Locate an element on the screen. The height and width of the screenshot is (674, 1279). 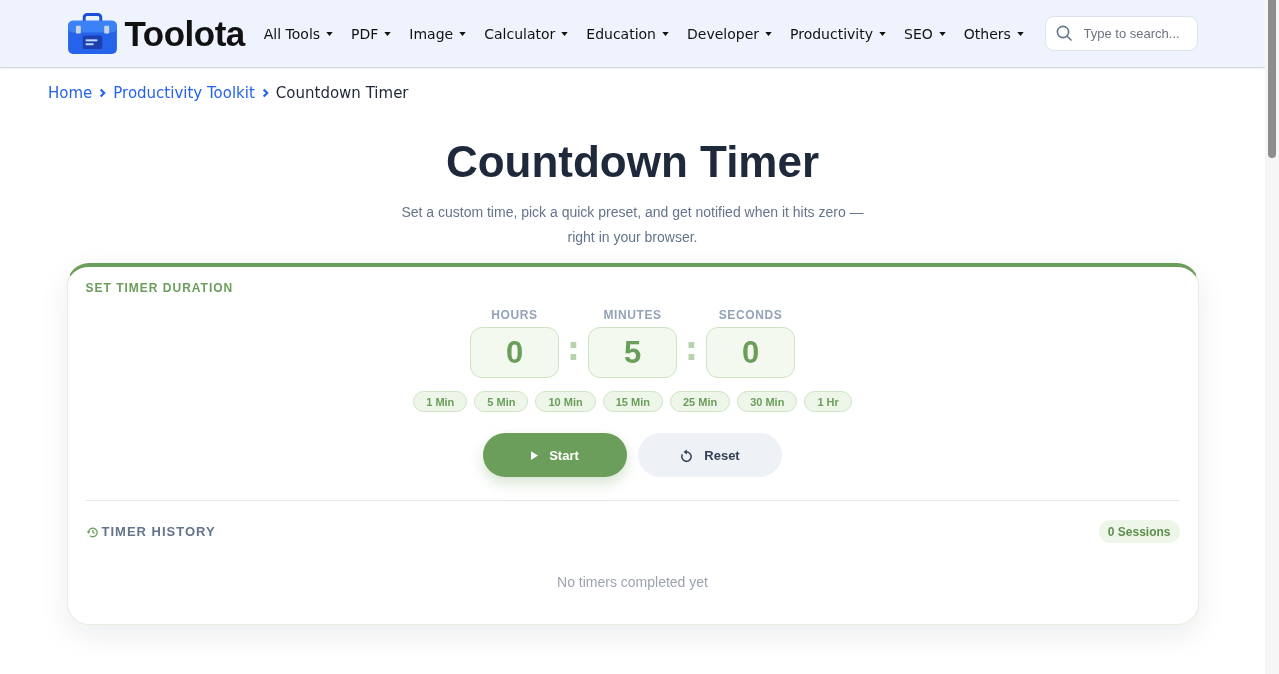
preset-button: 1 Min is located at coordinates (440, 401).